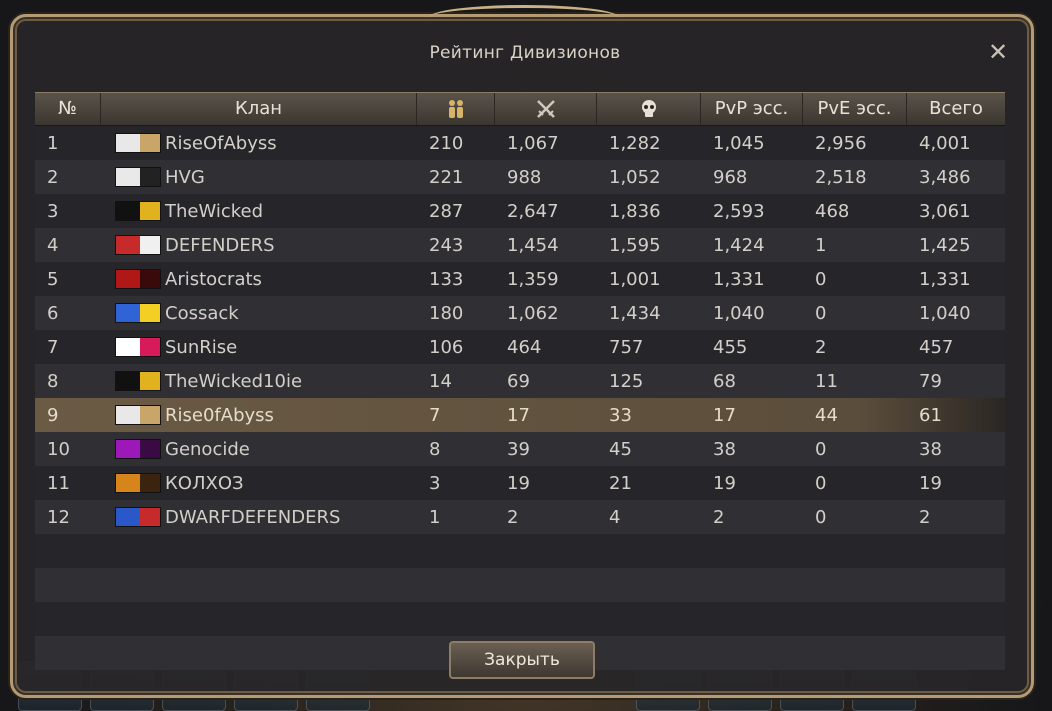 Image resolution: width=1052 pixels, height=711 pixels. What do you see at coordinates (524, 347) in the screenshot?
I see `kills-cell: 464` at bounding box center [524, 347].